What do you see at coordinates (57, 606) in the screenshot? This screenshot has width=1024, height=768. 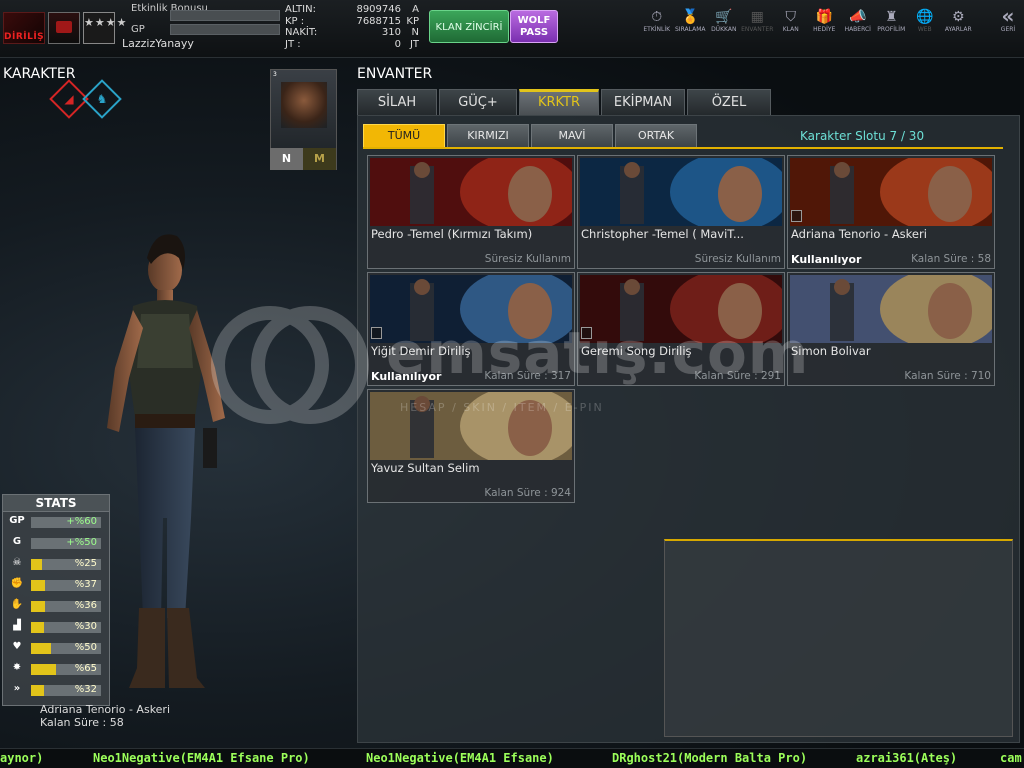 I see `stat-row: ✋ %36` at bounding box center [57, 606].